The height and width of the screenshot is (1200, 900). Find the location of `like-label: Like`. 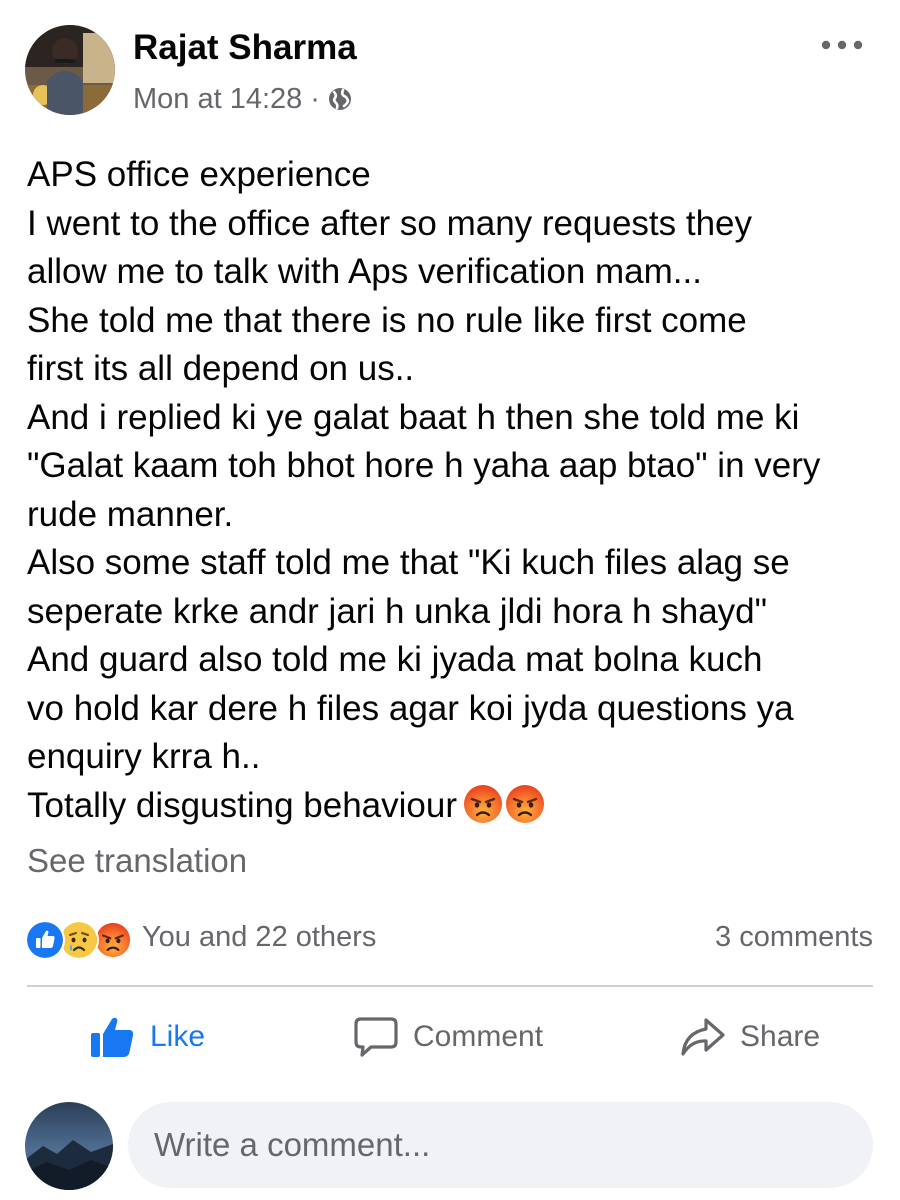

like-label: Like is located at coordinates (178, 1036).